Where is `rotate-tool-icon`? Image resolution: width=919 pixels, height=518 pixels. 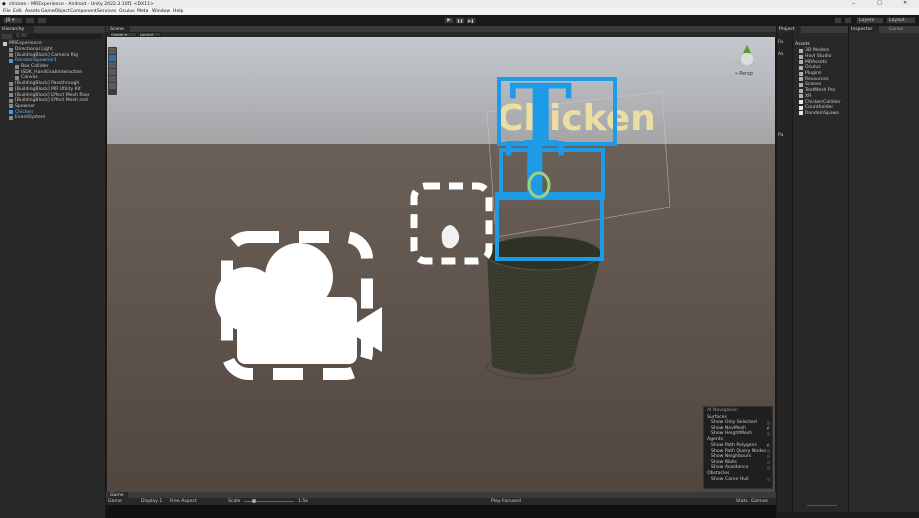 rotate-tool-icon is located at coordinates (112, 65).